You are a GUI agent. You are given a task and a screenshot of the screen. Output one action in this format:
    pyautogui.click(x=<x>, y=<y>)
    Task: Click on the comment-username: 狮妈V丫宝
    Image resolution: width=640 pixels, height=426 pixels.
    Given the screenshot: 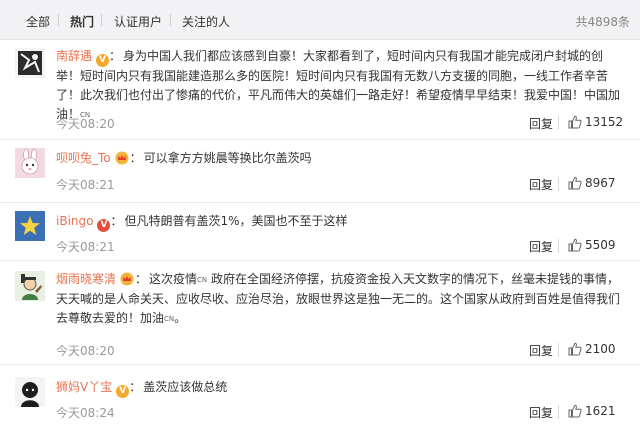 What is the action you would take?
    pyautogui.click(x=84, y=387)
    